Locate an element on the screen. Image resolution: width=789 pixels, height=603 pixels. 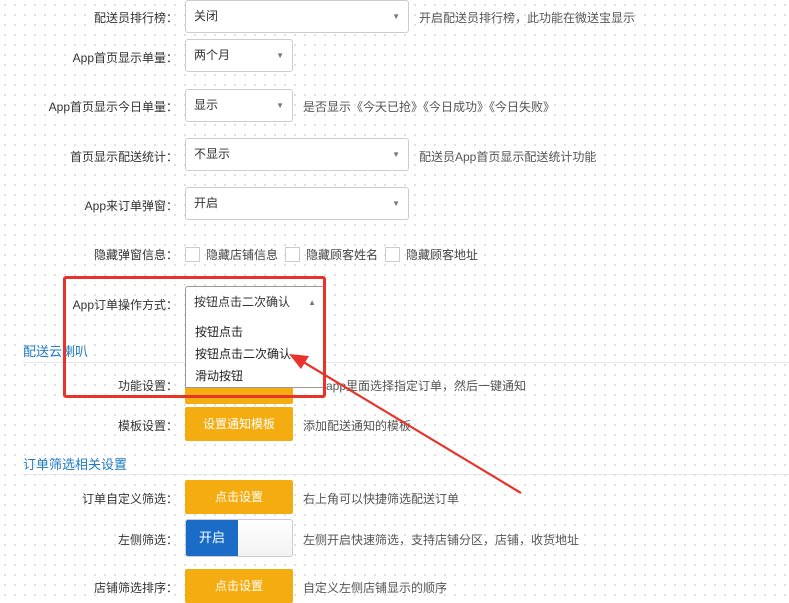
home-count-label: App首页显示单量： is located at coordinates (125, 58).